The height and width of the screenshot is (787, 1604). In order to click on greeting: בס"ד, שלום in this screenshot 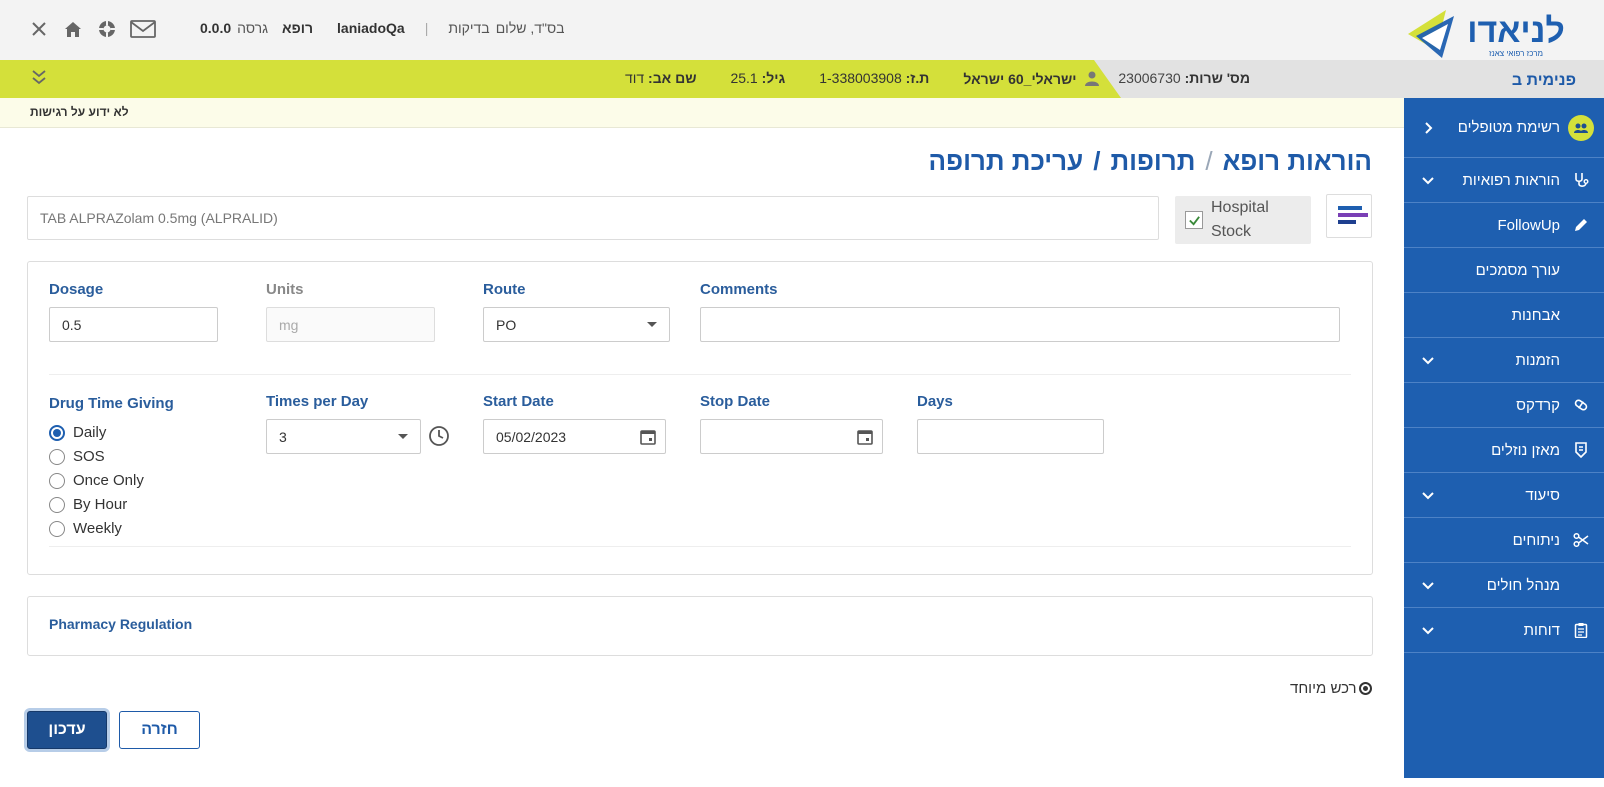, I will do `click(530, 28)`.